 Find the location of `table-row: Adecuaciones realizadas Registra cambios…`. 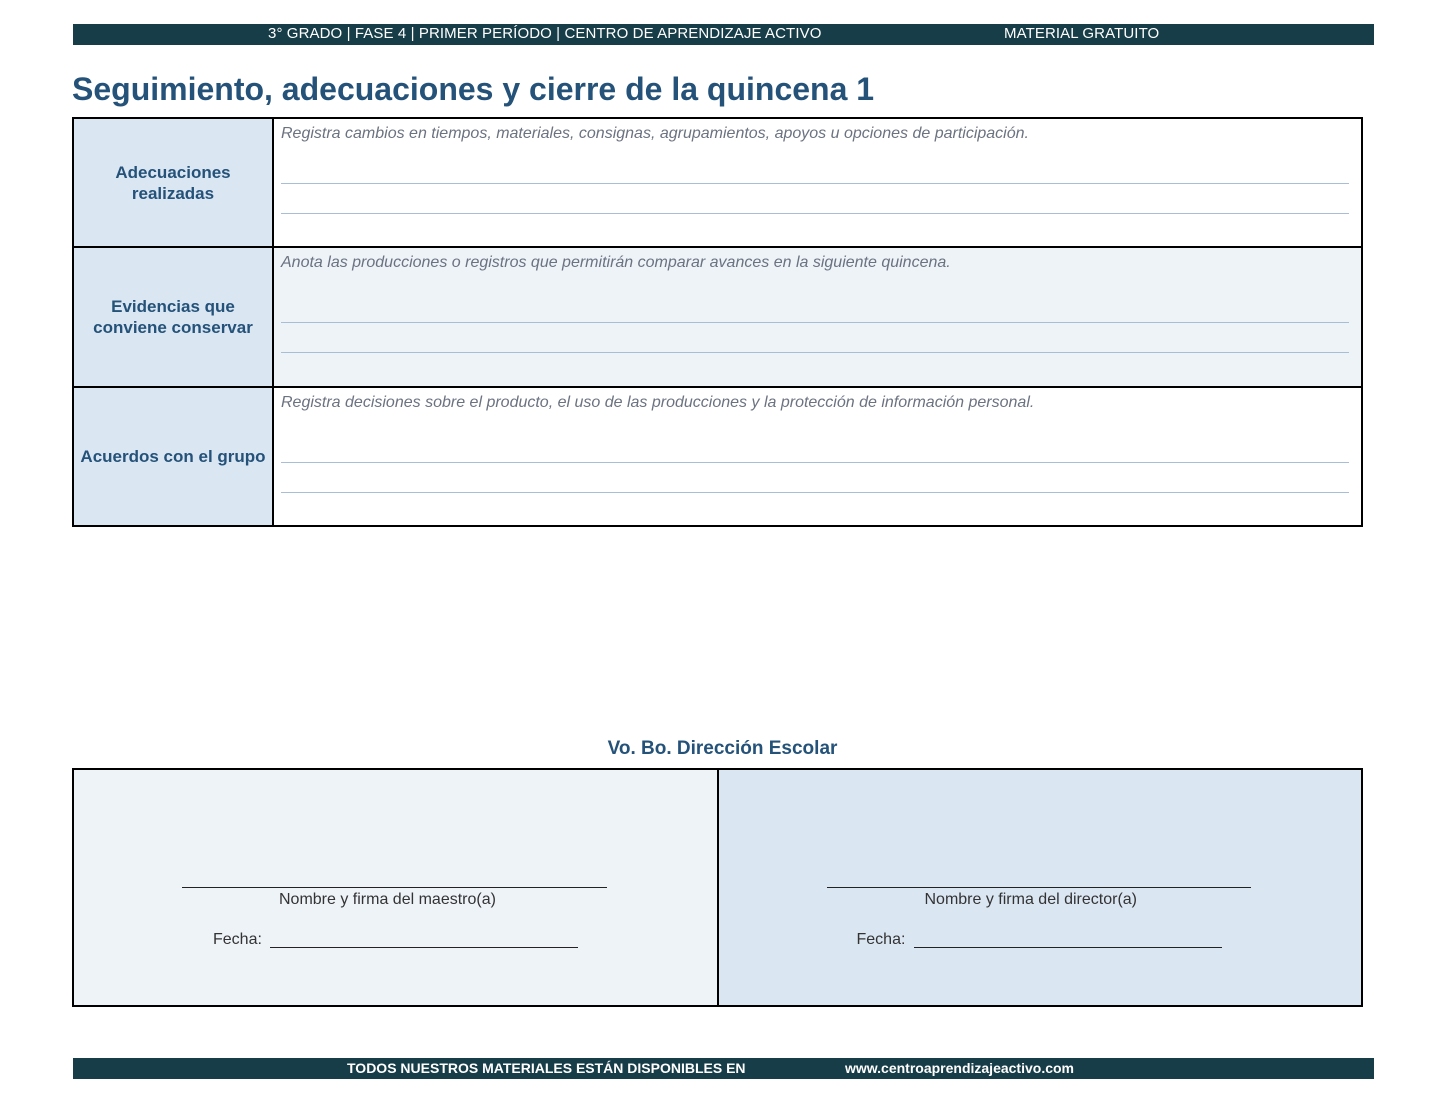

table-row: Adecuaciones realizadas Registra cambios… is located at coordinates (717, 182).